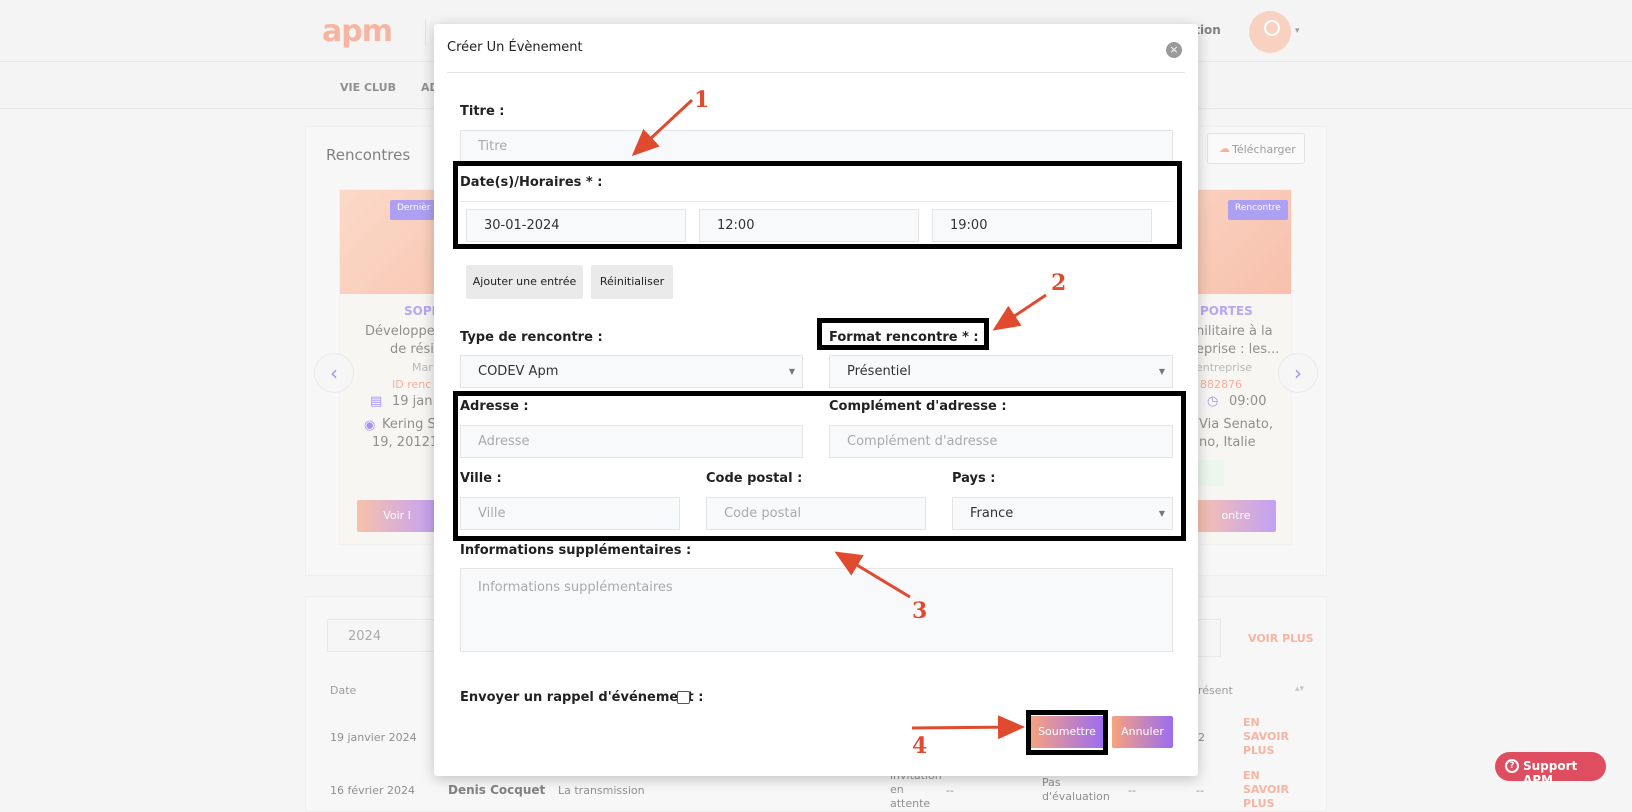  Describe the element at coordinates (920, 746) in the screenshot. I see `annotation-number-4: 4` at that location.